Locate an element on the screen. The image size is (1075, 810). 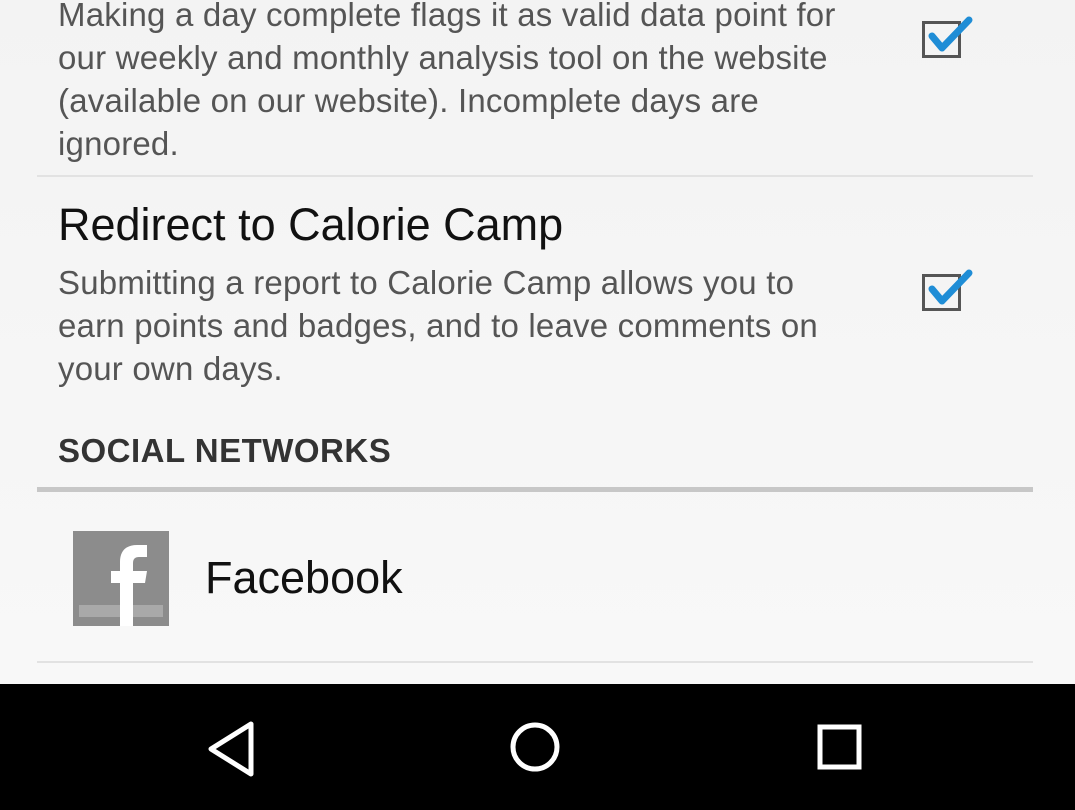
circle-home-icon is located at coordinates (535, 747).